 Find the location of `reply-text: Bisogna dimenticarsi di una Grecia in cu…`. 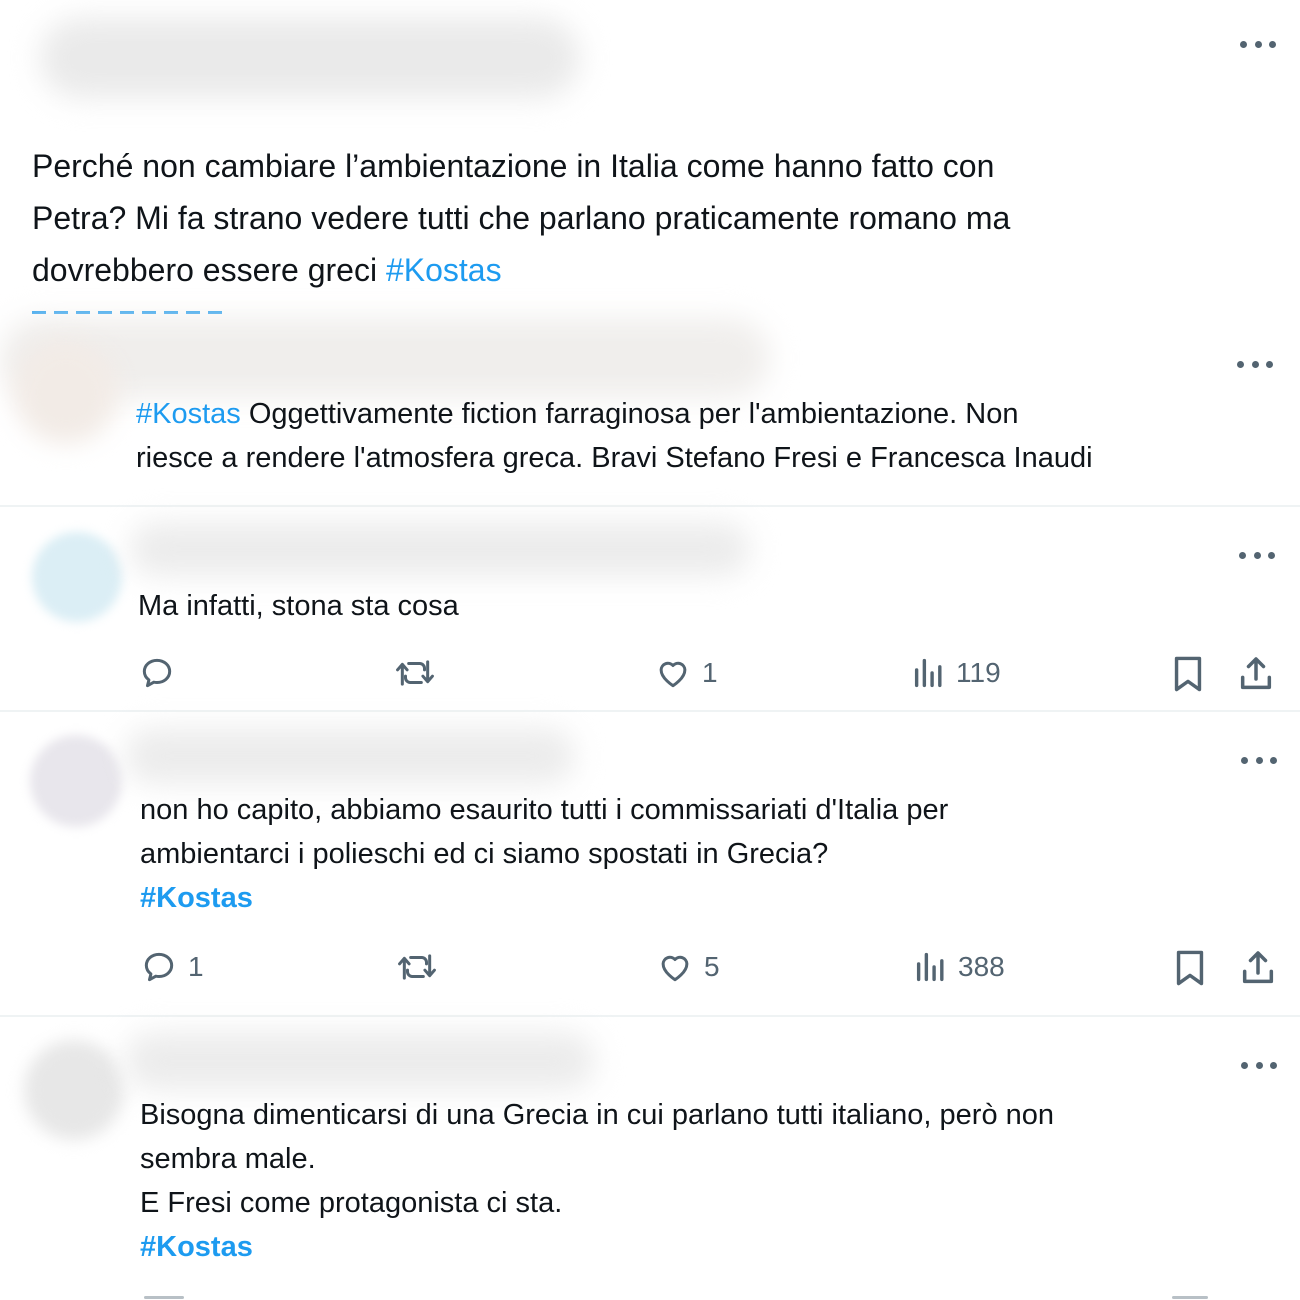

reply-text: Bisogna dimenticarsi di una Grecia in cu… is located at coordinates (597, 1181).